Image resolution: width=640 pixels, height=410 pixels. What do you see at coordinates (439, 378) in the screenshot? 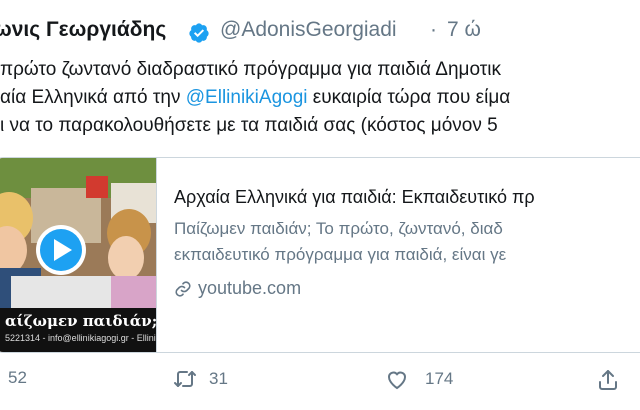
I see `like-count: 174` at bounding box center [439, 378].